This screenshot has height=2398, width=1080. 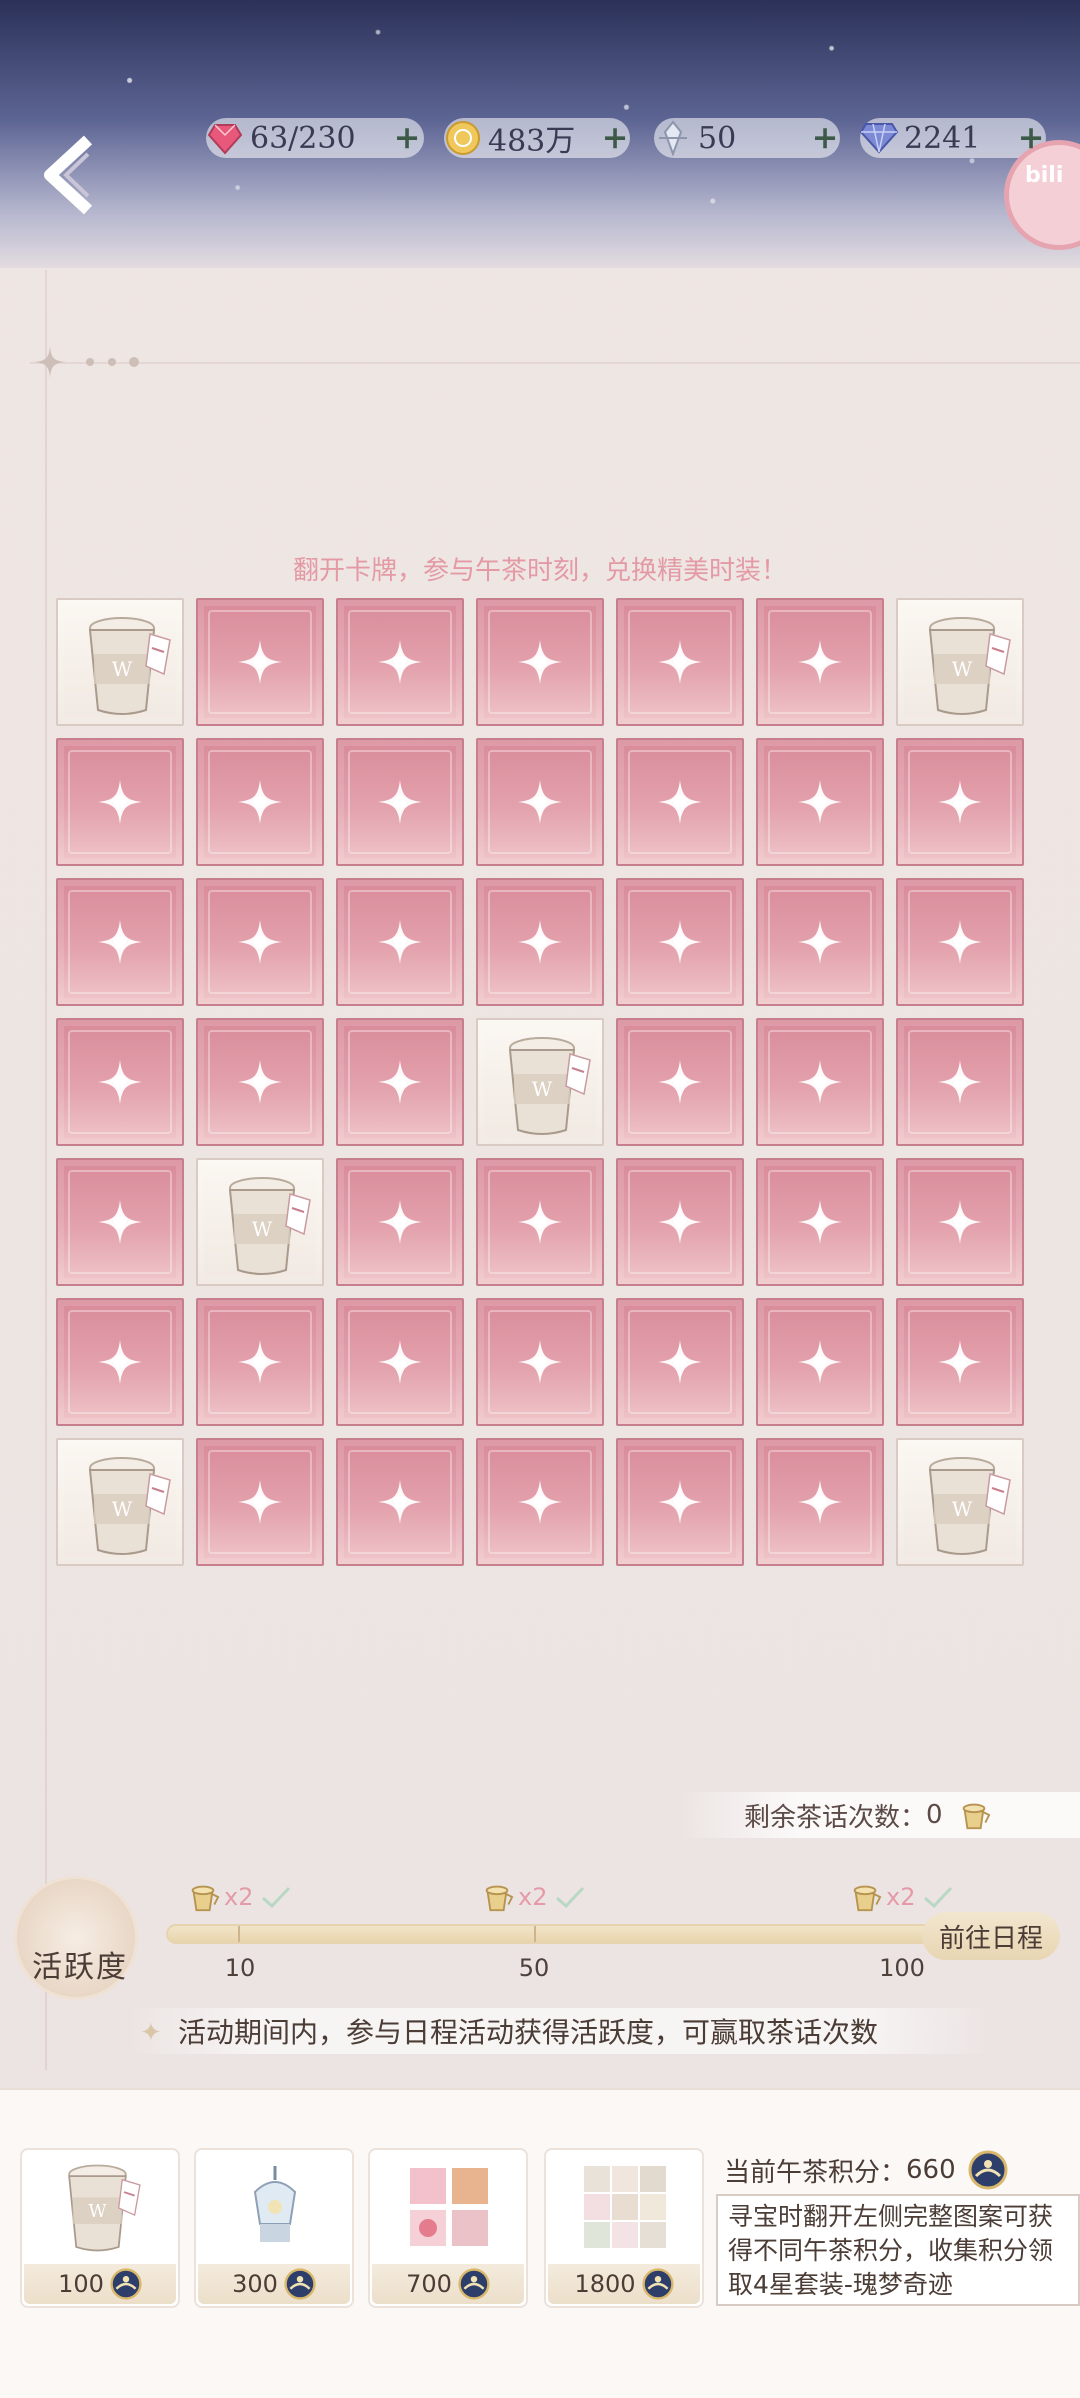 I want to click on shop-item: 300, so click(x=274, y=2228).